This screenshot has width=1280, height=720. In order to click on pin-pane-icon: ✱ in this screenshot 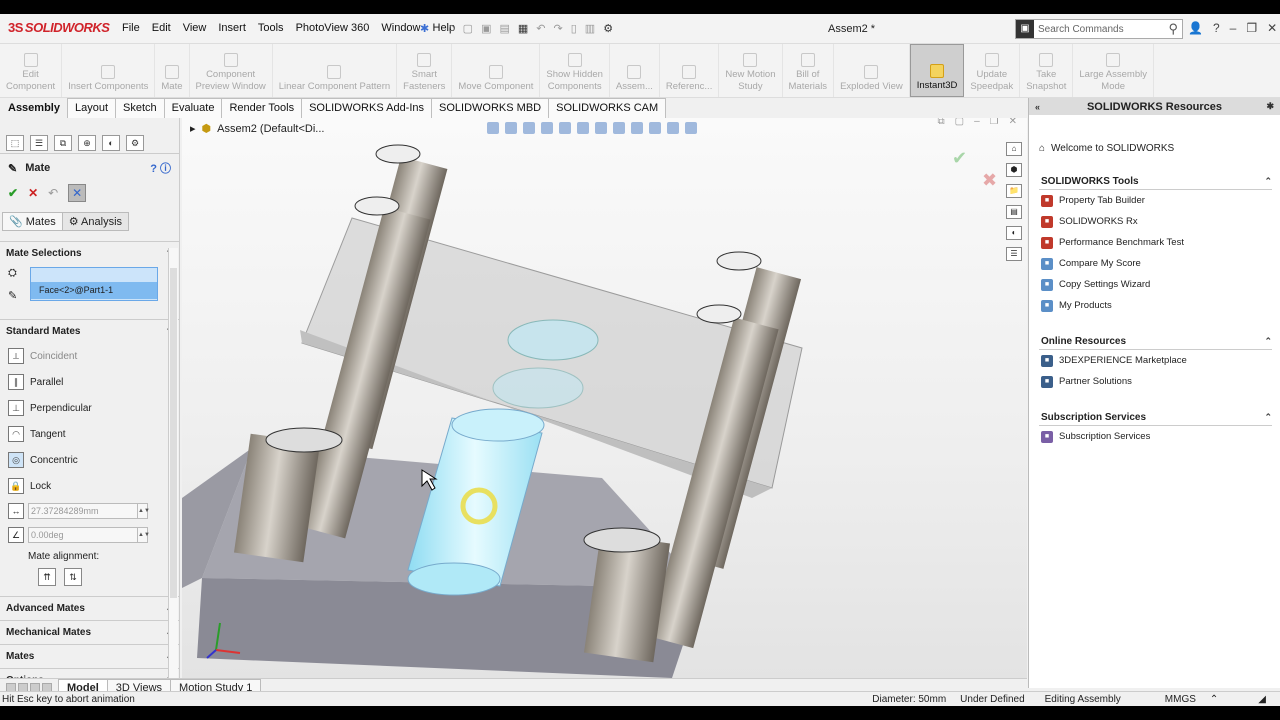, I will do `click(1270, 106)`.